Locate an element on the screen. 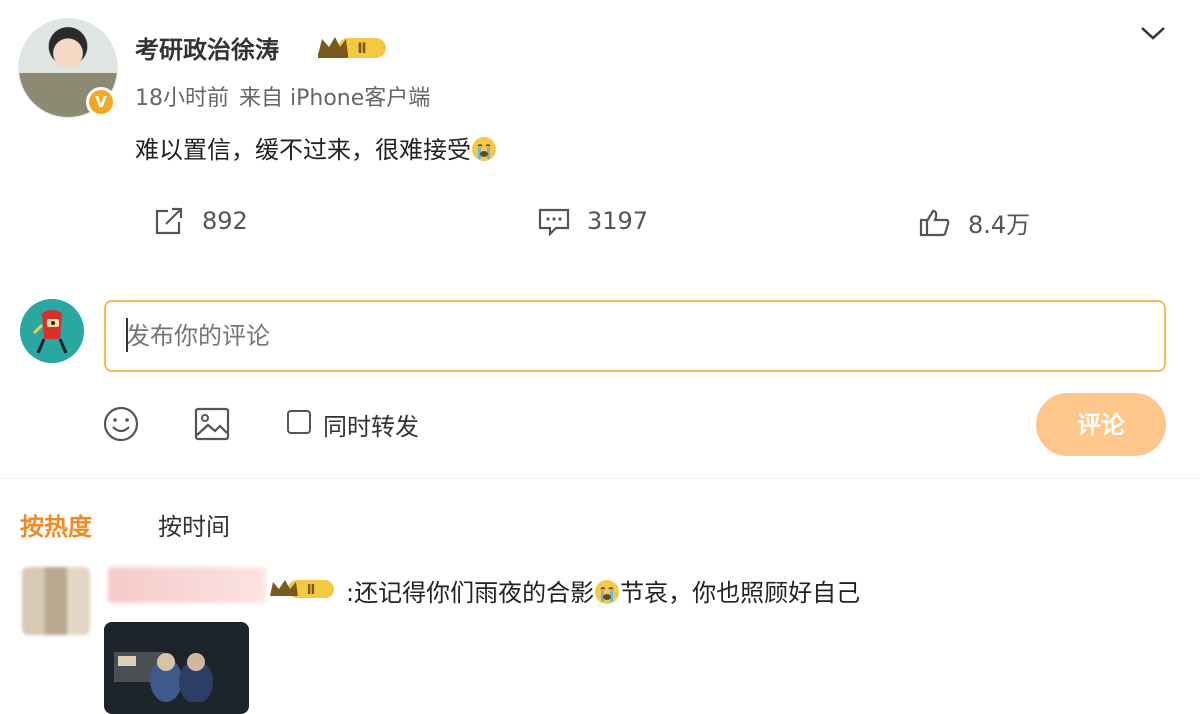  image-button is located at coordinates (212, 426).